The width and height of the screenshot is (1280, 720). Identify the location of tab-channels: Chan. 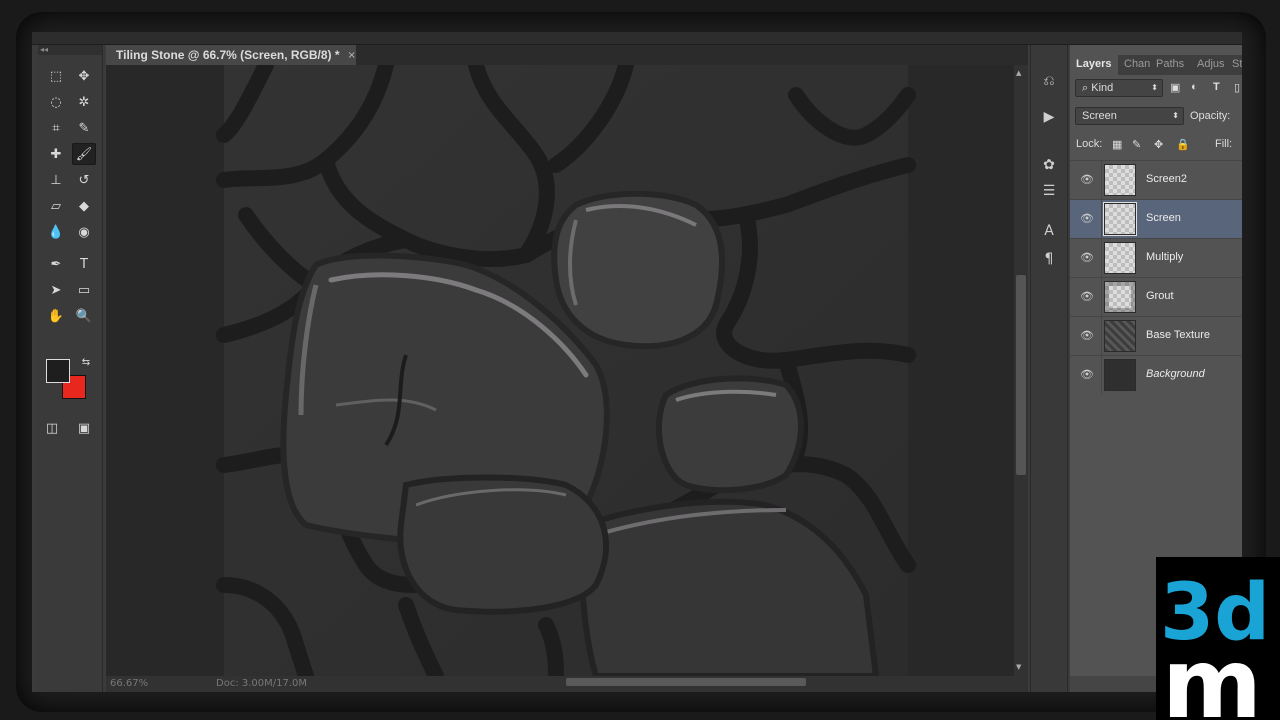
(1137, 64).